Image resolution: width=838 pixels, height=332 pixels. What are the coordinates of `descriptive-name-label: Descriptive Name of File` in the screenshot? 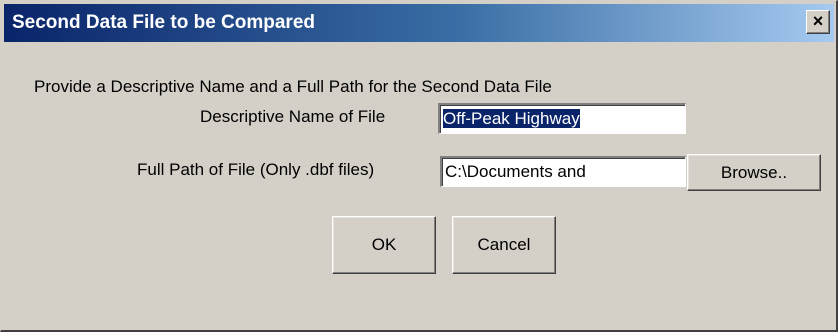 It's located at (293, 116).